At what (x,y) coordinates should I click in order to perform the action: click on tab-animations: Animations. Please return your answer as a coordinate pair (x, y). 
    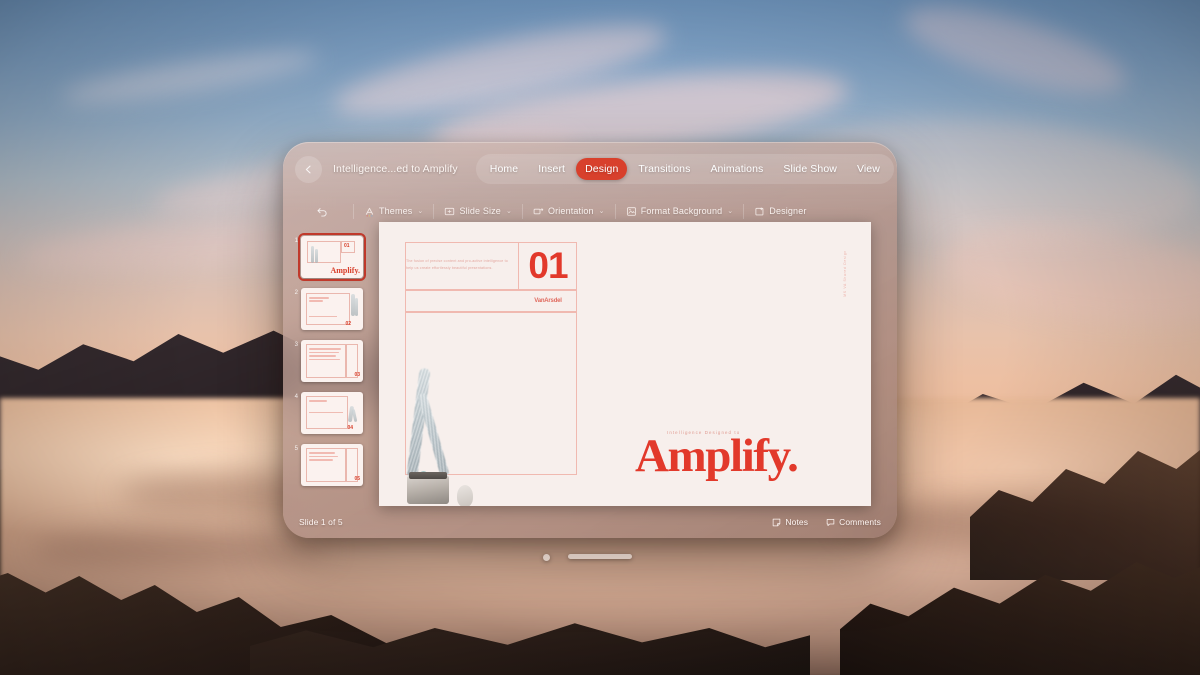
    Looking at the image, I should click on (736, 169).